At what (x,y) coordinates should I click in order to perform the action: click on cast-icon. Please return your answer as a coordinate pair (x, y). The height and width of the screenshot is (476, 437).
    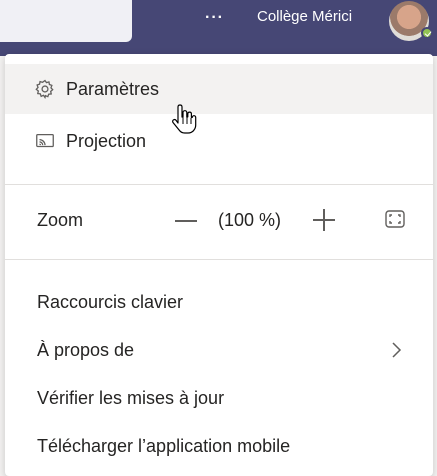
    Looking at the image, I should click on (45, 141).